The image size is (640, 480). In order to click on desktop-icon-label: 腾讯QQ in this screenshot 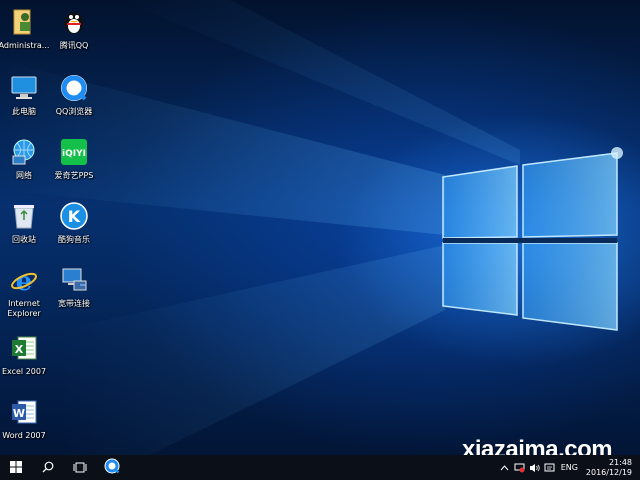, I will do `click(74, 45)`.